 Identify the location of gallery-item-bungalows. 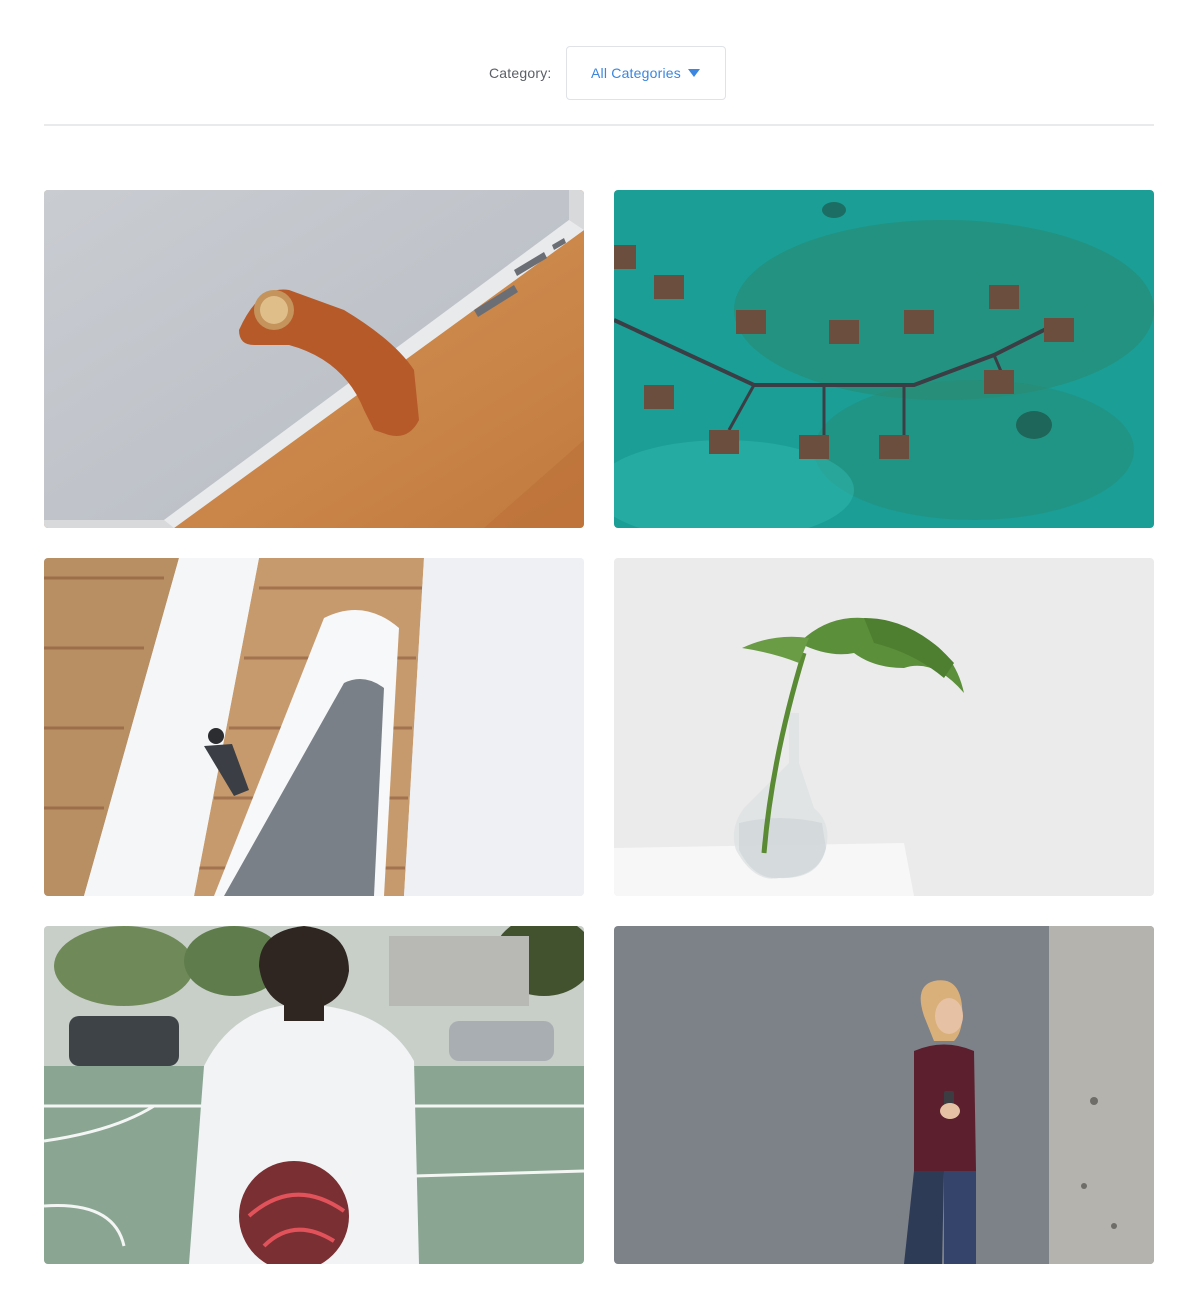
(884, 359).